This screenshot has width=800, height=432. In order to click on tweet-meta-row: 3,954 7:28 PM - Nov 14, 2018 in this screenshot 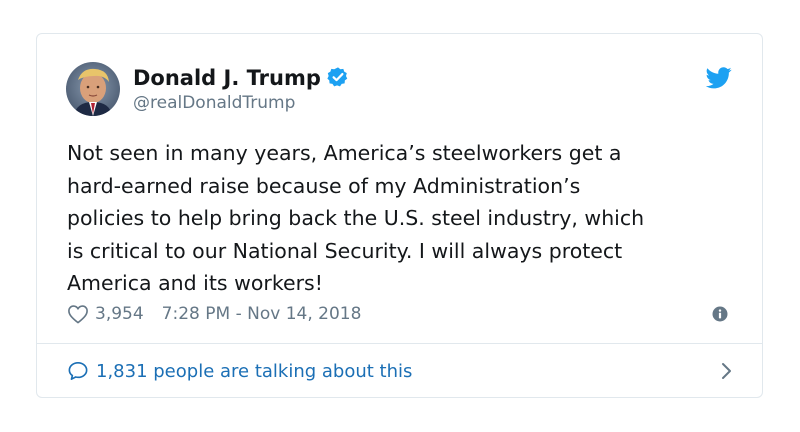, I will do `click(214, 314)`.